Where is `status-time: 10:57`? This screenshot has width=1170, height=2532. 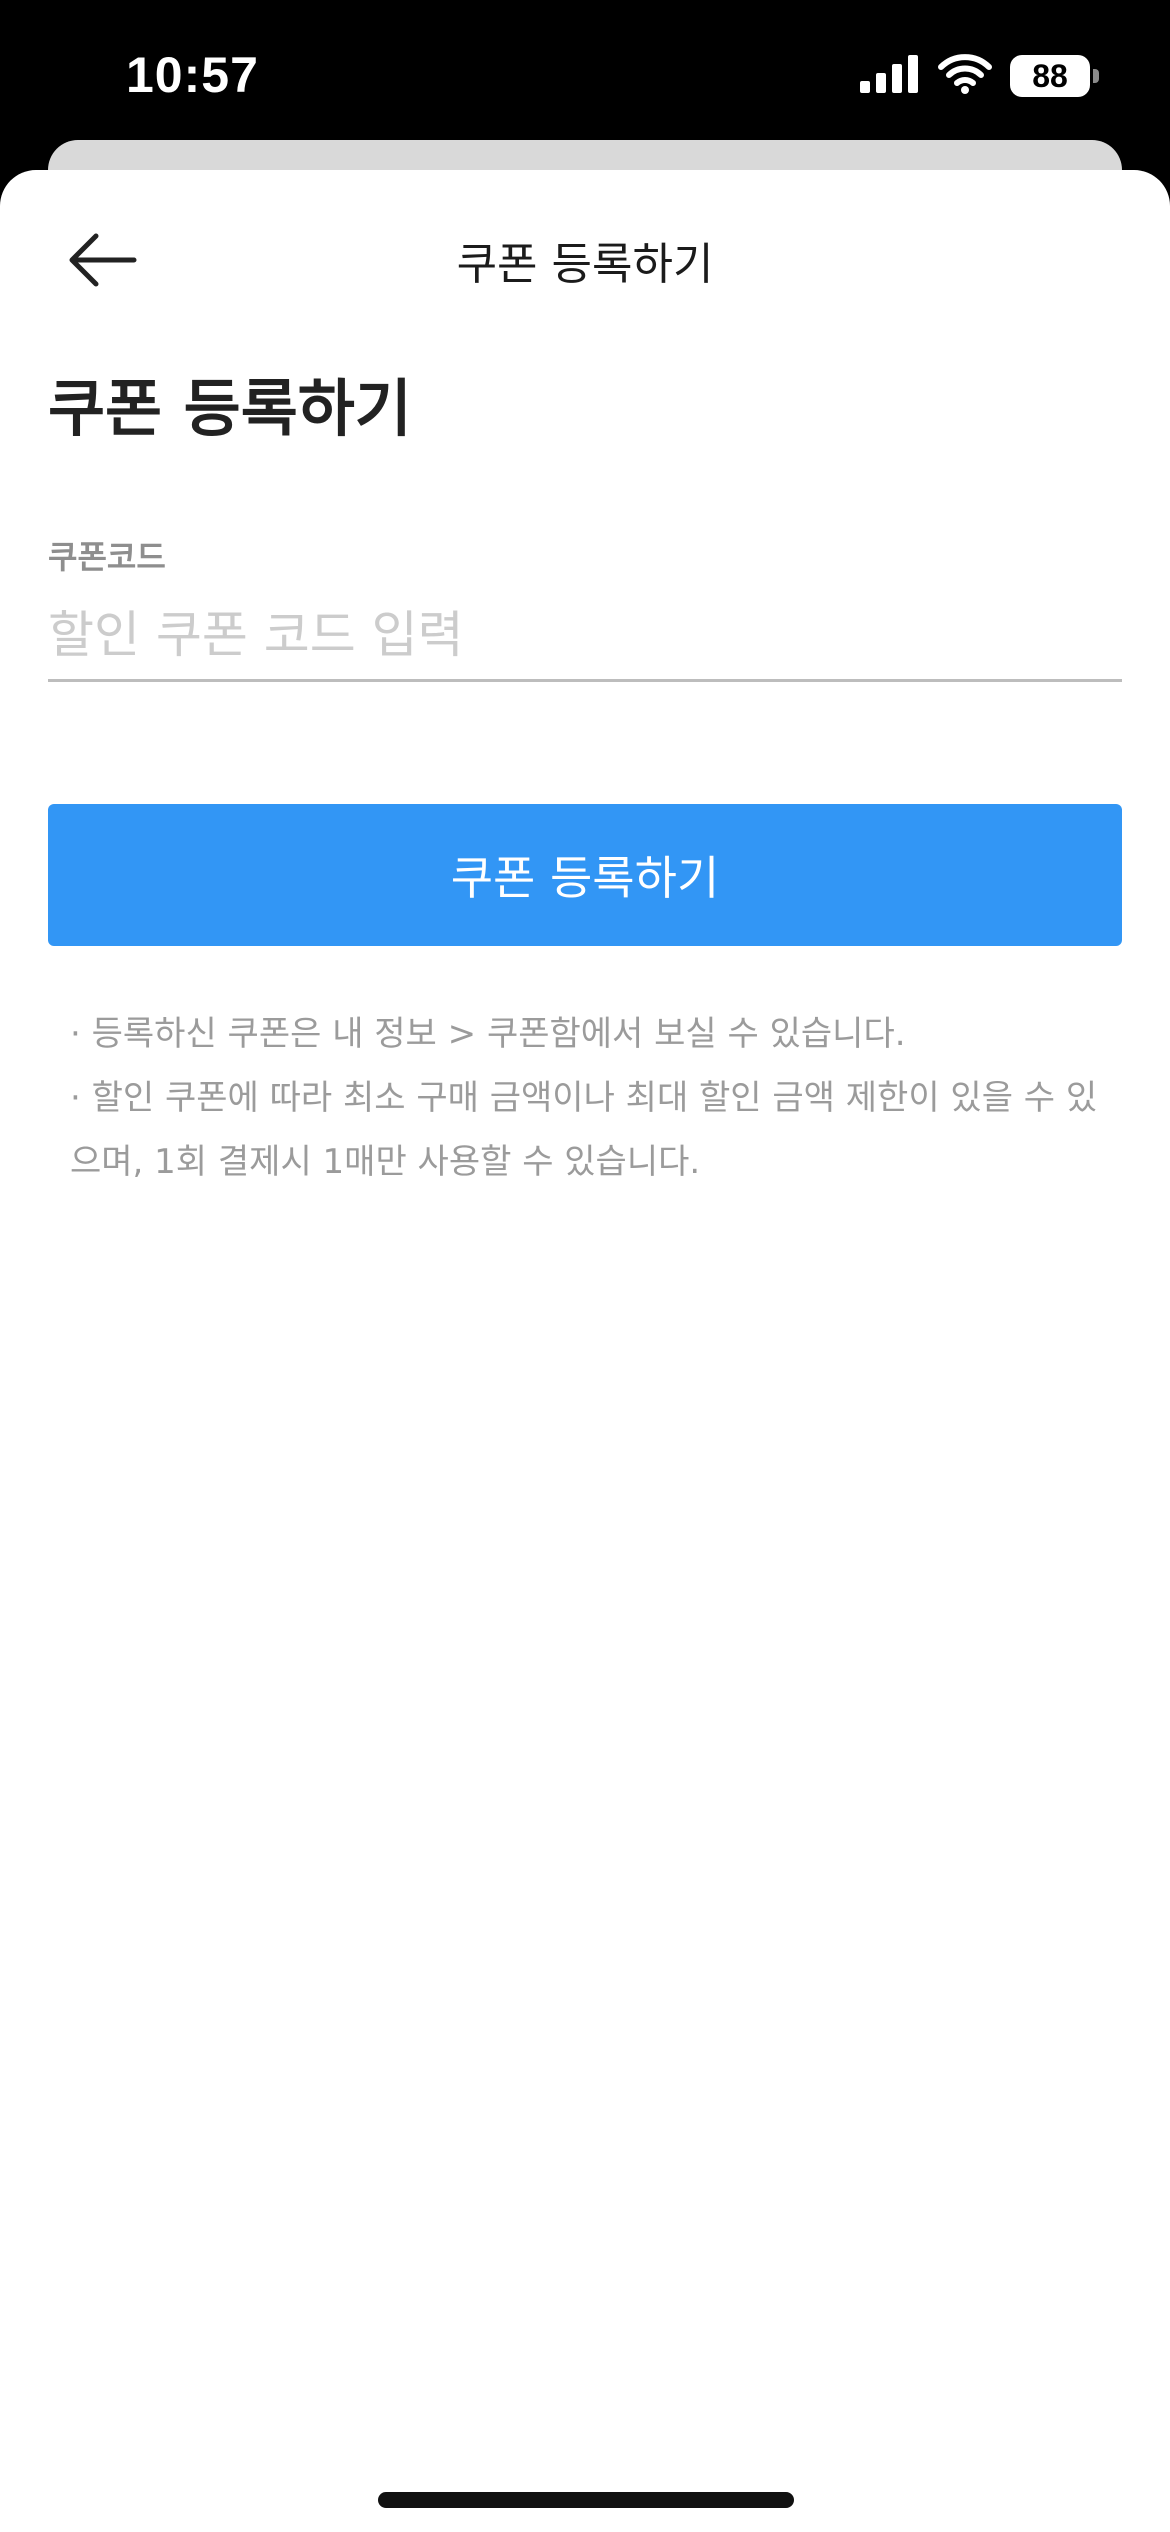 status-time: 10:57 is located at coordinates (192, 75).